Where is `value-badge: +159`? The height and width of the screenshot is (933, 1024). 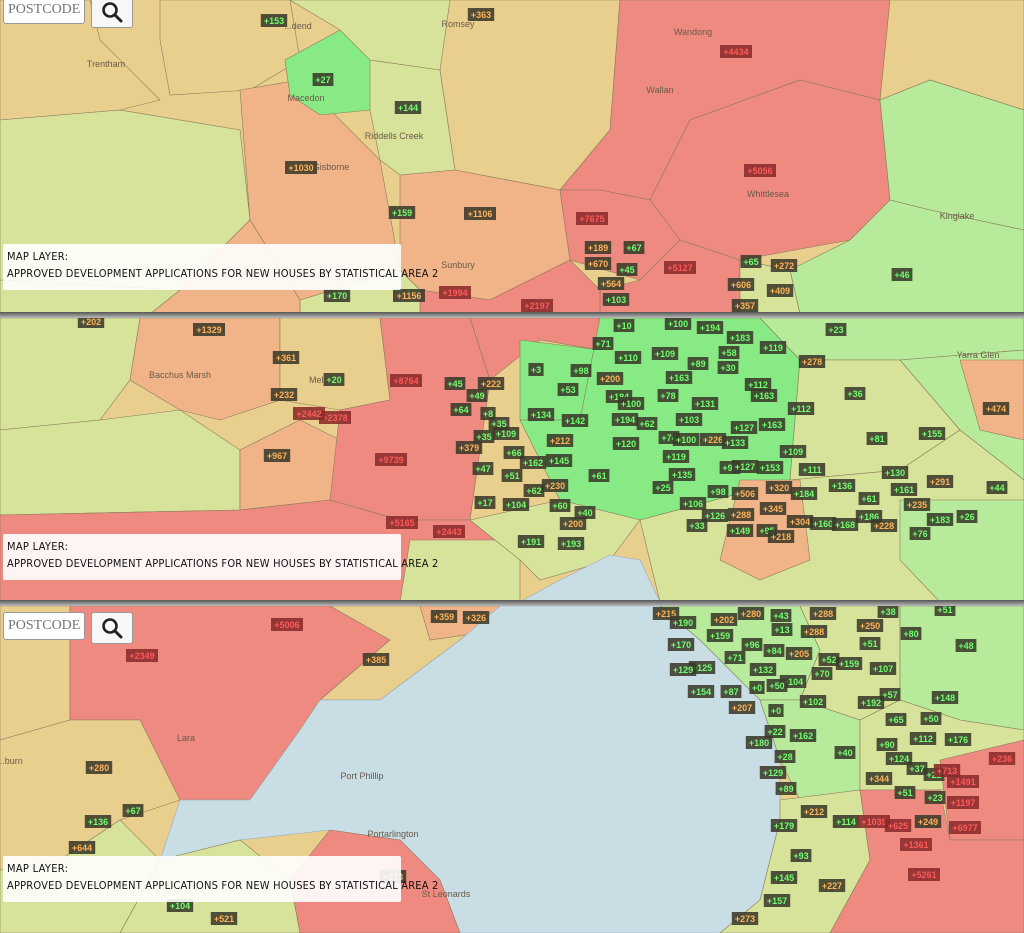
value-badge: +159 is located at coordinates (849, 663).